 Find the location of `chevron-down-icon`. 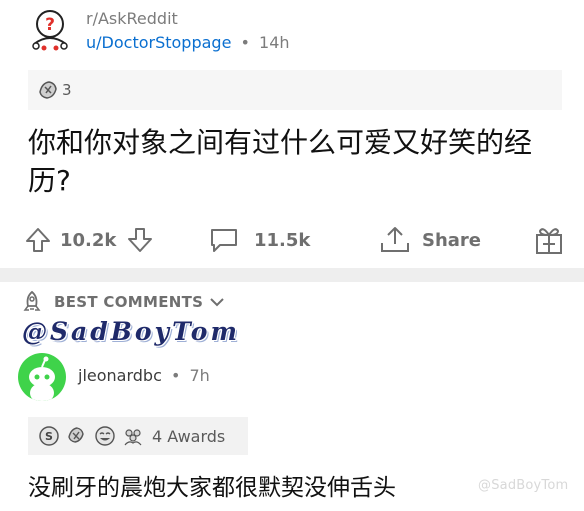

chevron-down-icon is located at coordinates (217, 302).